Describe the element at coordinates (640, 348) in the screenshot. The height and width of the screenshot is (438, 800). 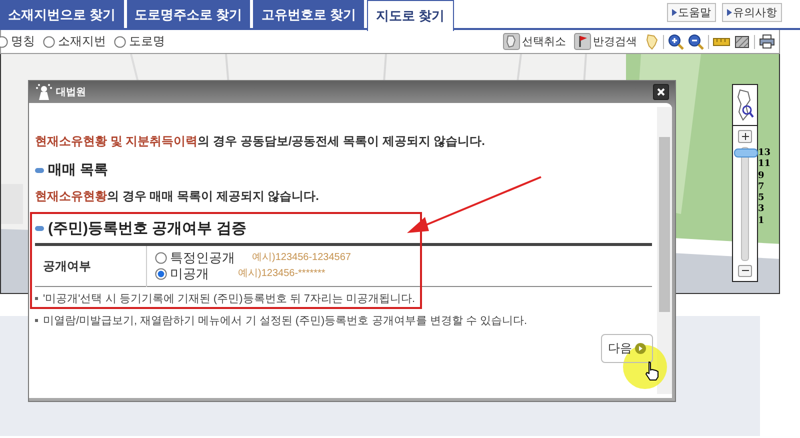
I see `arrow-circle-icon` at that location.